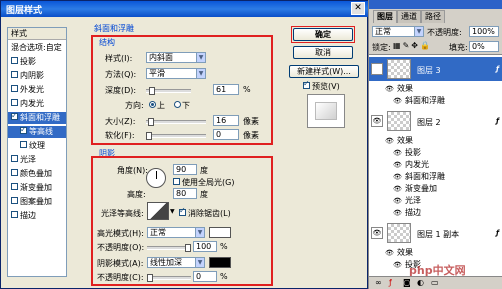 Image resolution: width=502 pixels, height=289 pixels. I want to click on fill-input: 0%, so click(484, 46).